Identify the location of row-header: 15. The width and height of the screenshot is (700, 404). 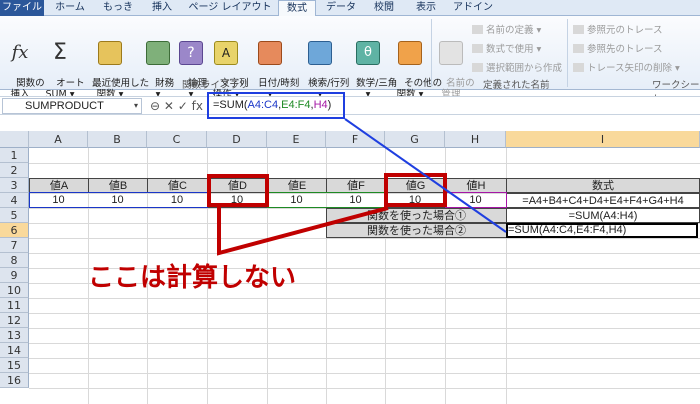
(14, 365).